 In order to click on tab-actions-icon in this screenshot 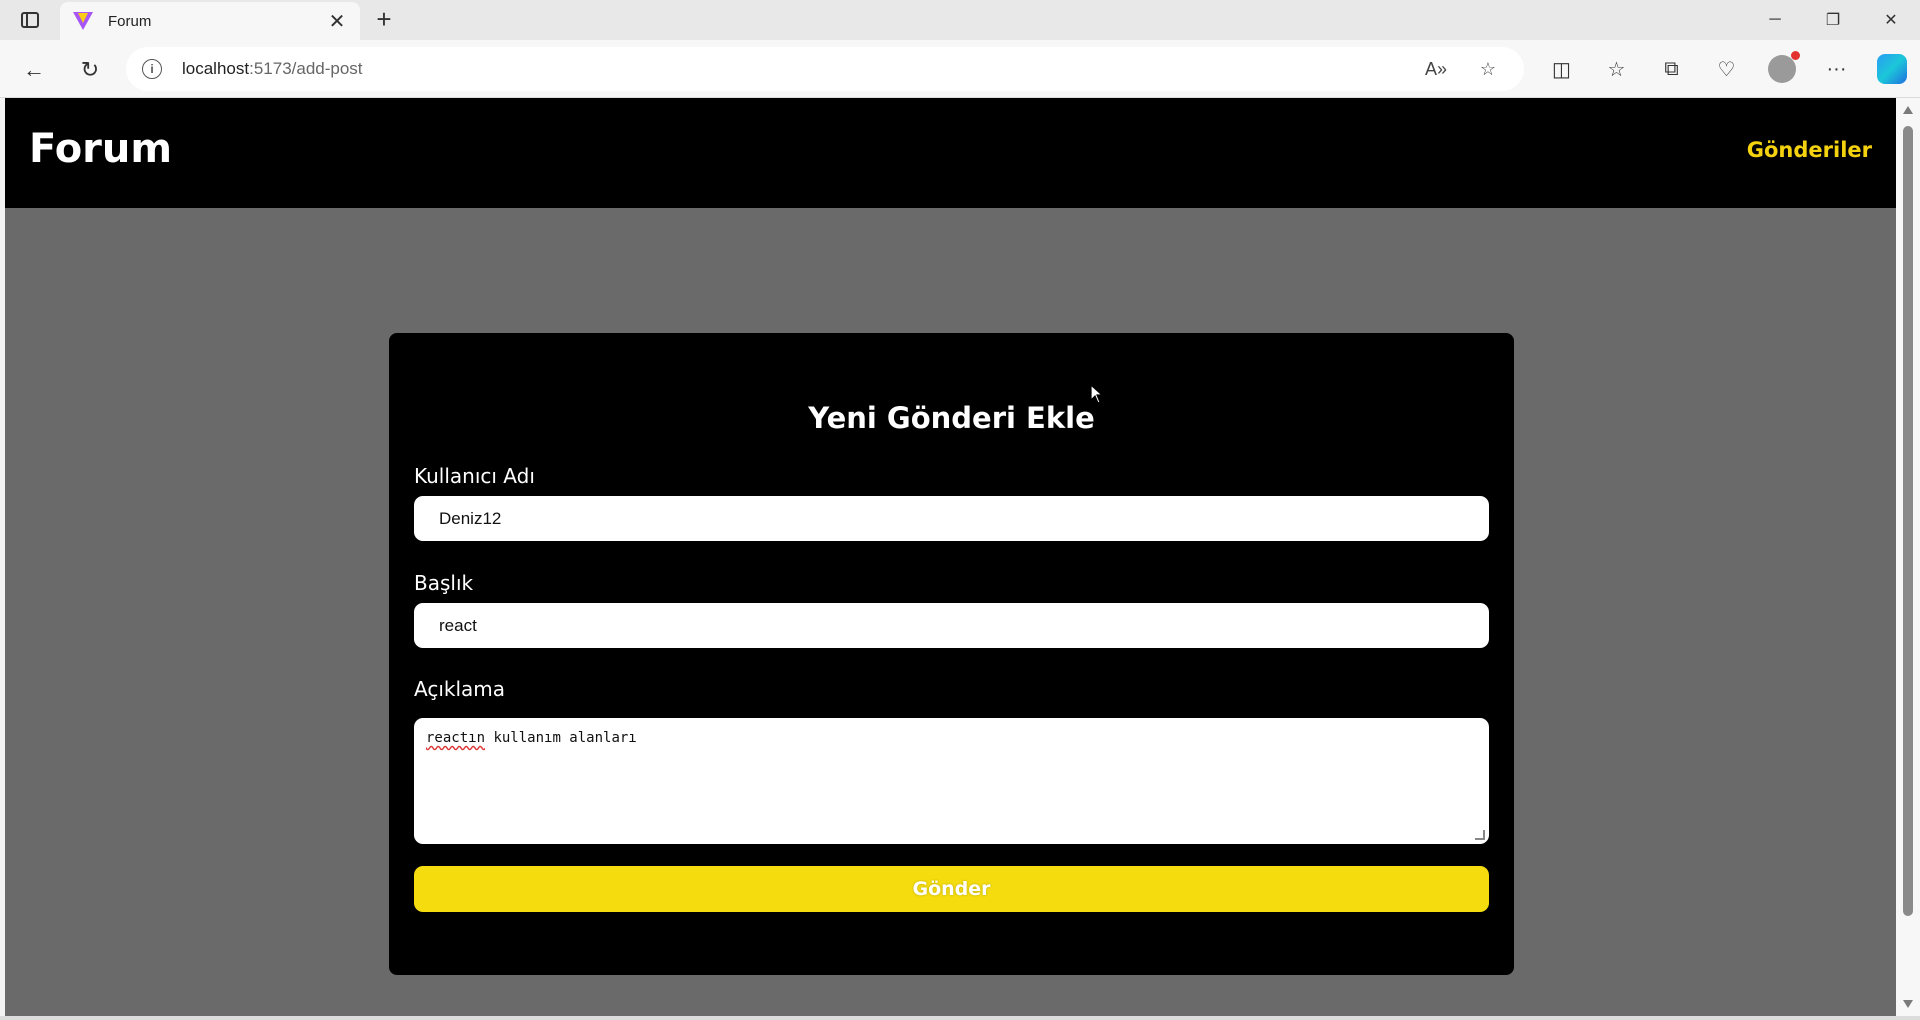, I will do `click(30, 20)`.